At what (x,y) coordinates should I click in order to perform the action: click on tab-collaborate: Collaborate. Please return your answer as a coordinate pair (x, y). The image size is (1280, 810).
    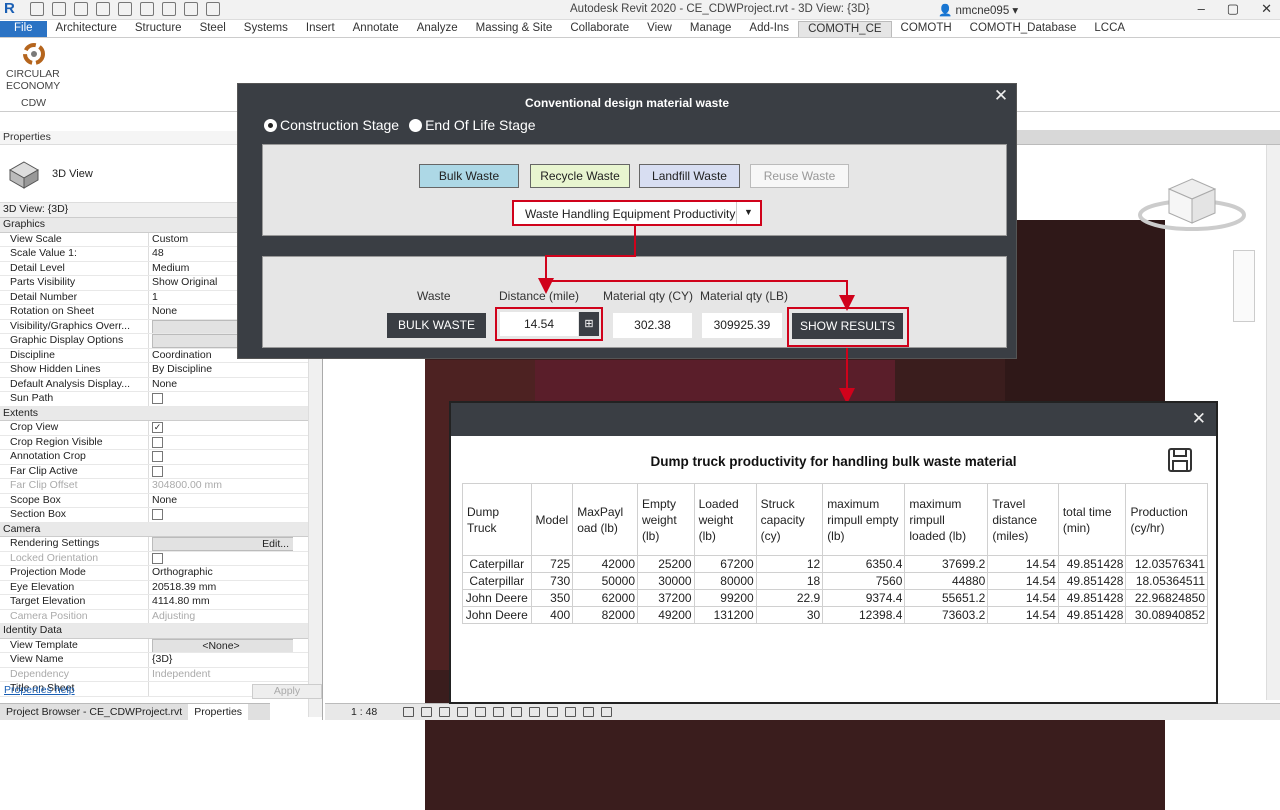
    Looking at the image, I should click on (599, 29).